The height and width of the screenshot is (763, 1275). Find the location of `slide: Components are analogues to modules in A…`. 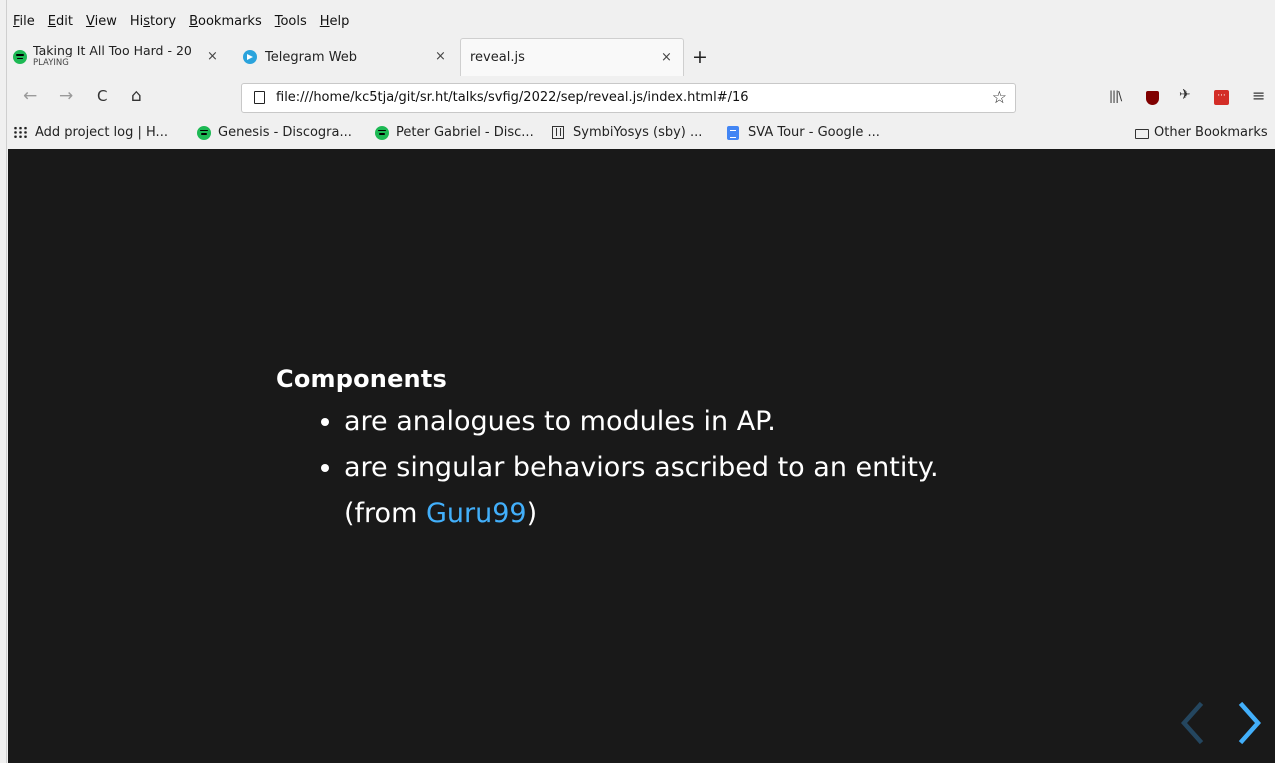

slide: Components are analogues to modules in A… is located at coordinates (607, 451).